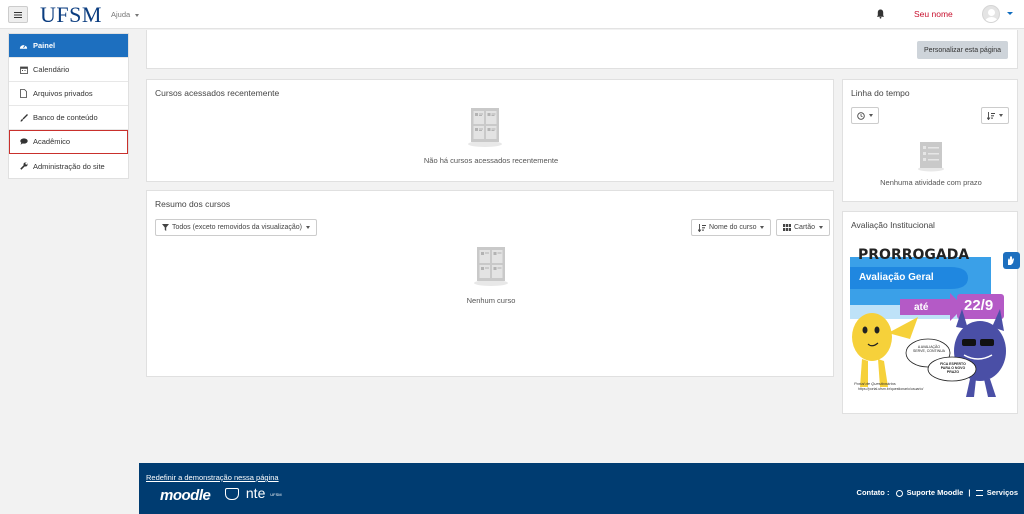 The width and height of the screenshot is (1024, 514). I want to click on customize-page-label: Personalizar esta página, so click(963, 50).